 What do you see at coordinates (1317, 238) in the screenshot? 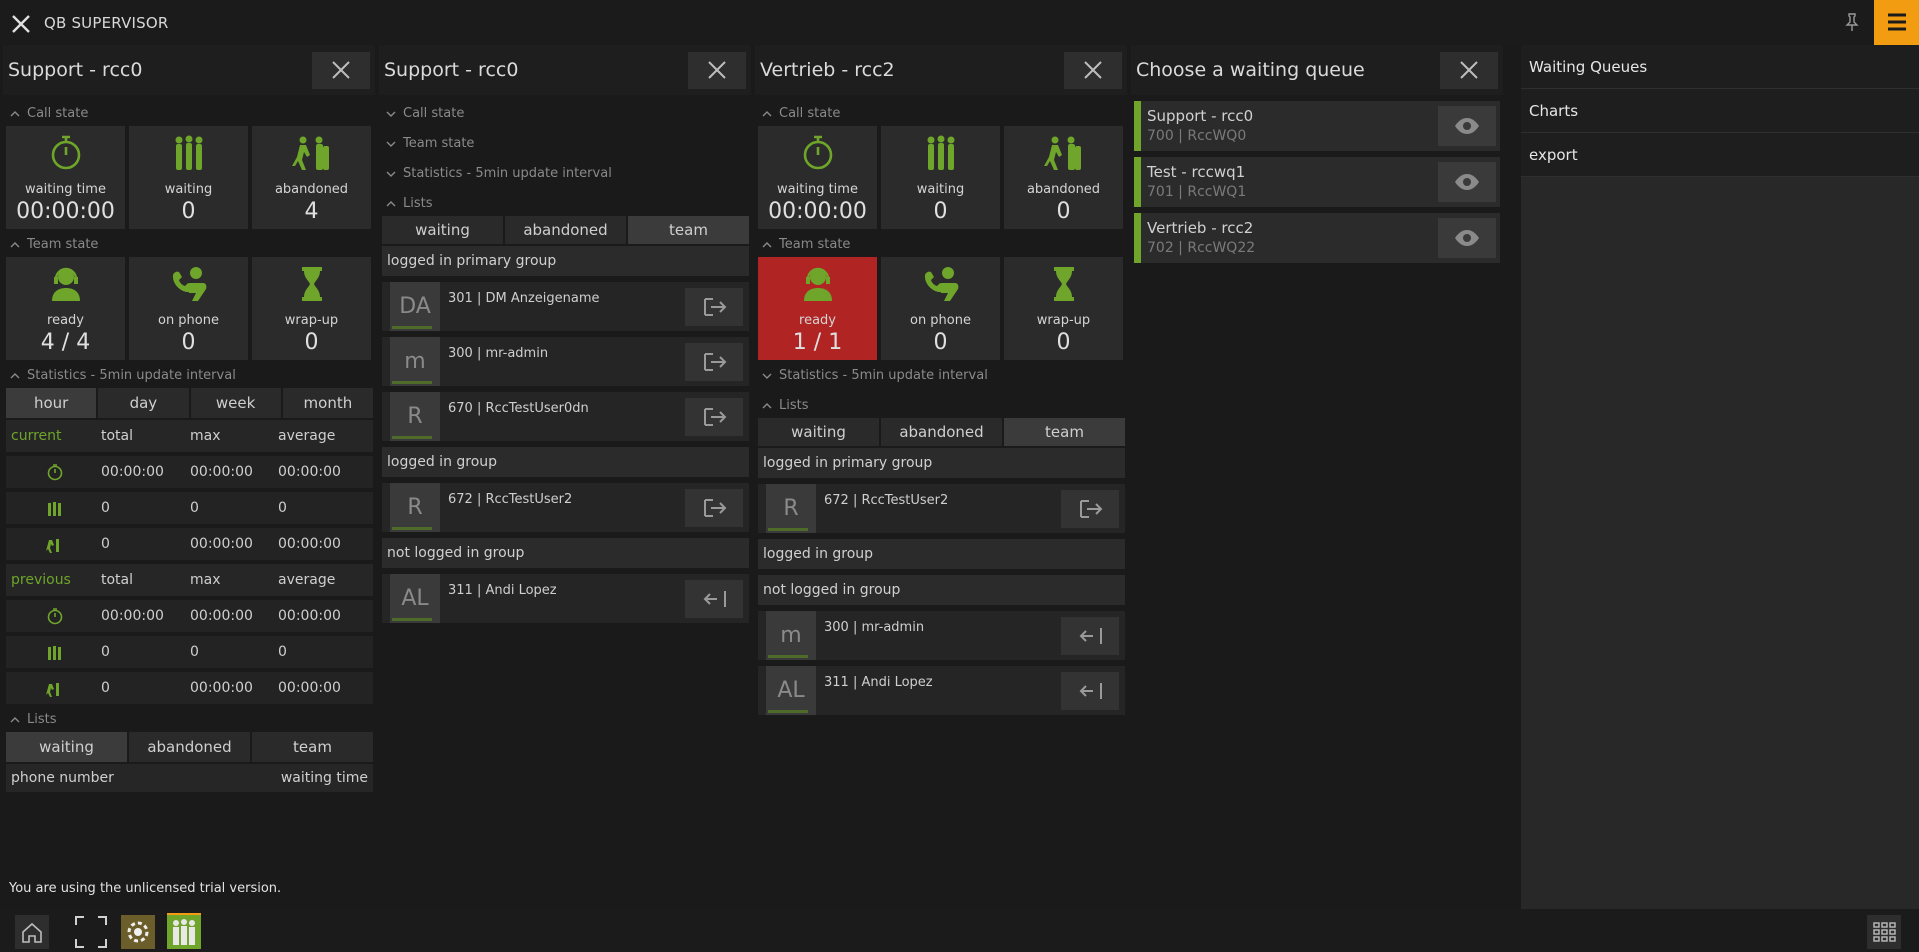
I see `queue-item: Vertrieb - rcc2 702 | RccWQ22` at bounding box center [1317, 238].